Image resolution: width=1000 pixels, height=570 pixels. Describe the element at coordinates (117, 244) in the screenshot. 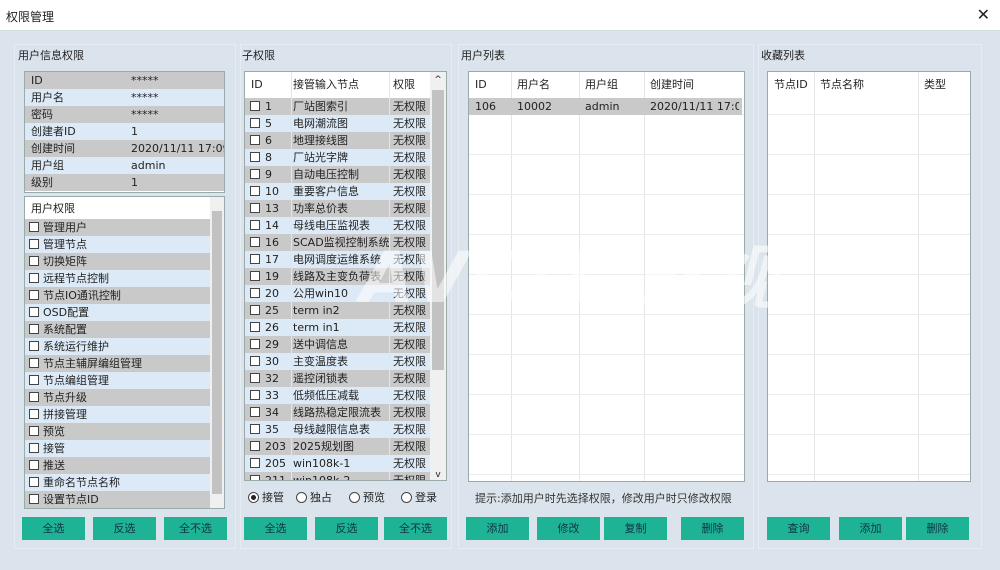

I see `perm-item: 管理节点` at that location.